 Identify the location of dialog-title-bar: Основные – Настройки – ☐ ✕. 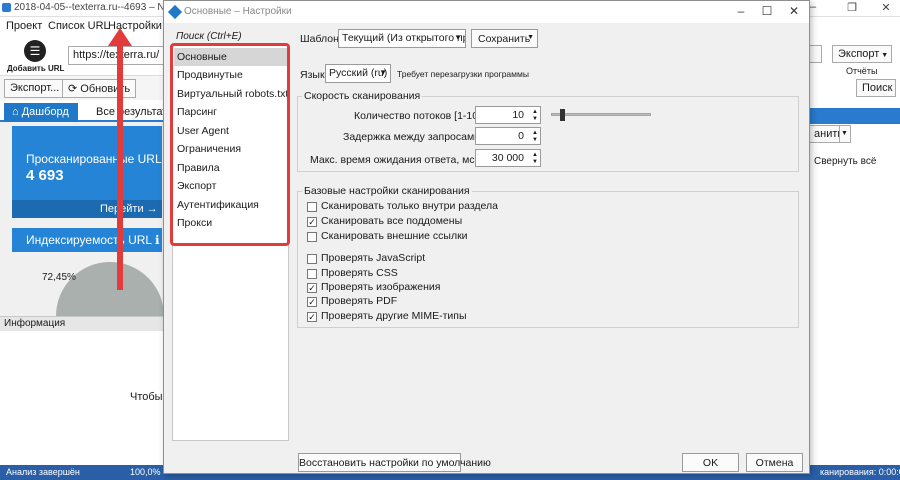
(486, 12).